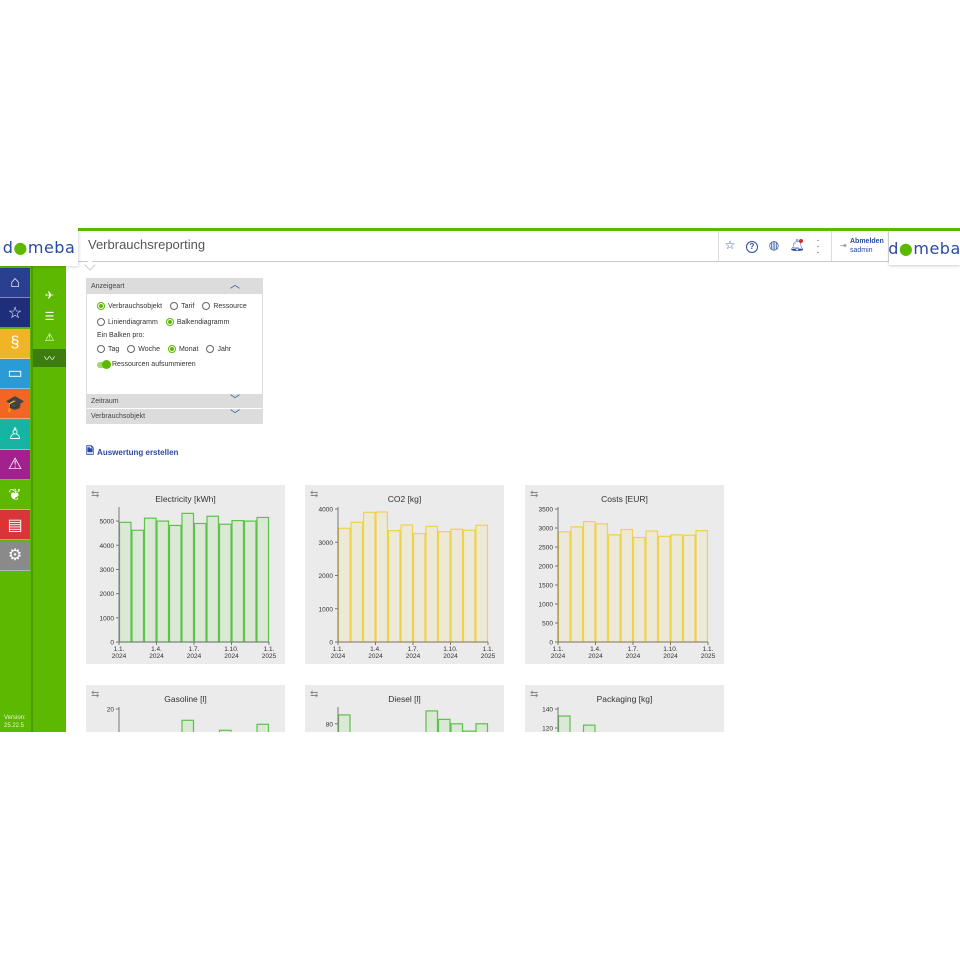  What do you see at coordinates (797, 245) in the screenshot?
I see `bell-icon: 🔔︎` at bounding box center [797, 245].